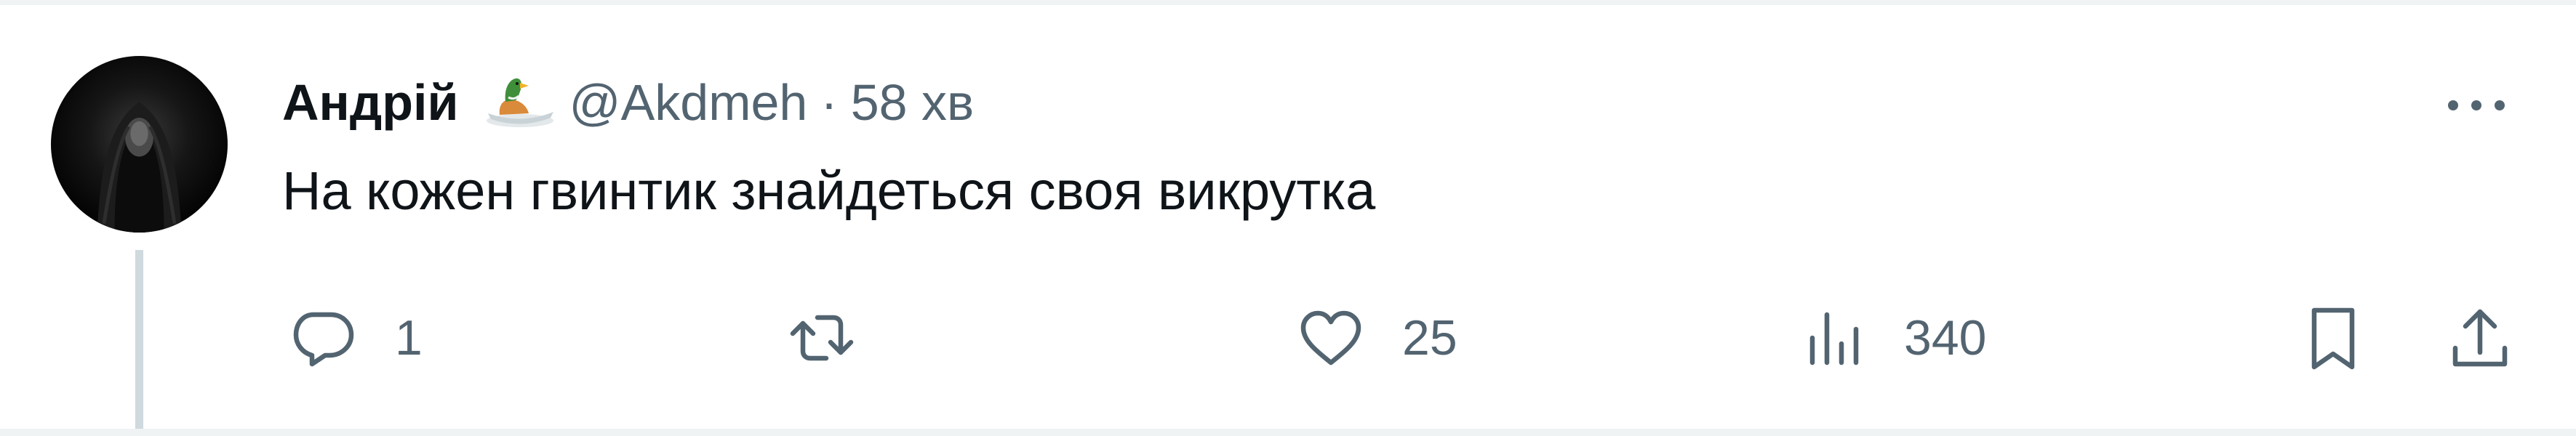 Image resolution: width=2576 pixels, height=436 pixels. I want to click on author-name: Андрій, so click(370, 102).